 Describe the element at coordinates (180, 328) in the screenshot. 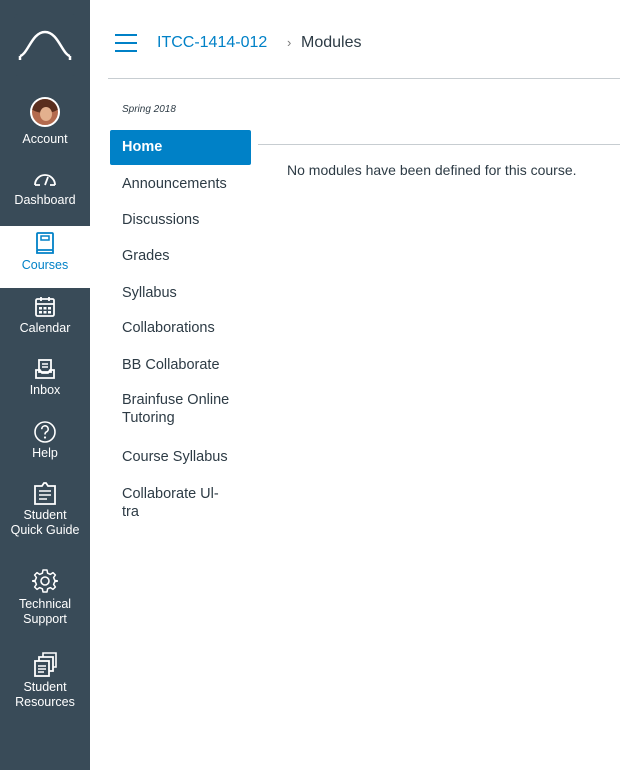

I see `course-nav-collaborations: Collaborations` at that location.